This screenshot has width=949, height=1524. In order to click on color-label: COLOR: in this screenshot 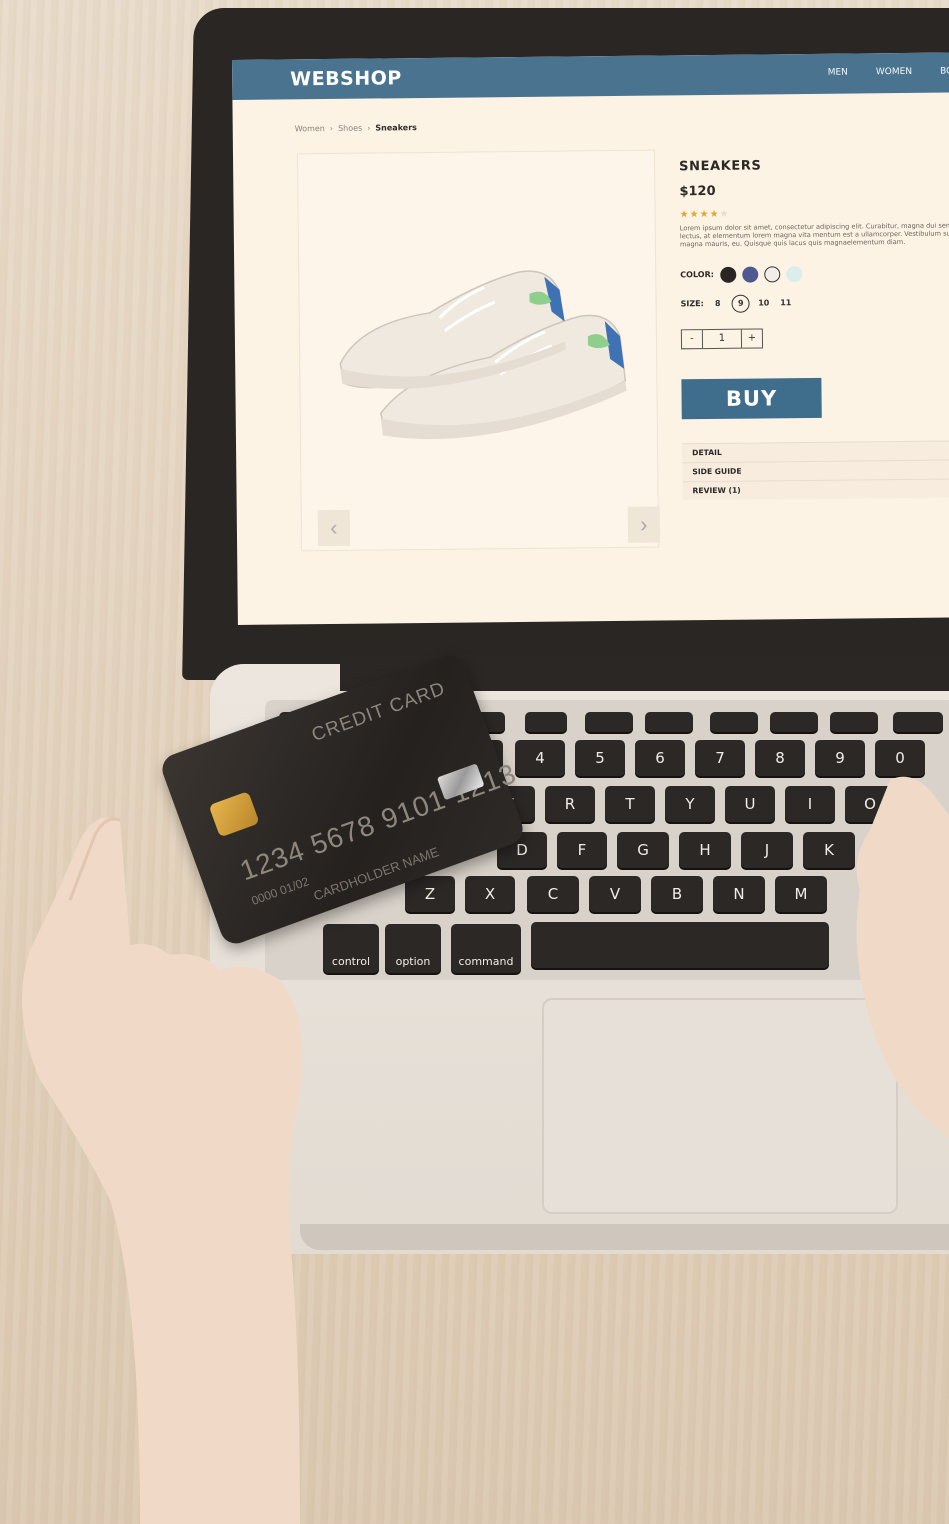, I will do `click(697, 275)`.